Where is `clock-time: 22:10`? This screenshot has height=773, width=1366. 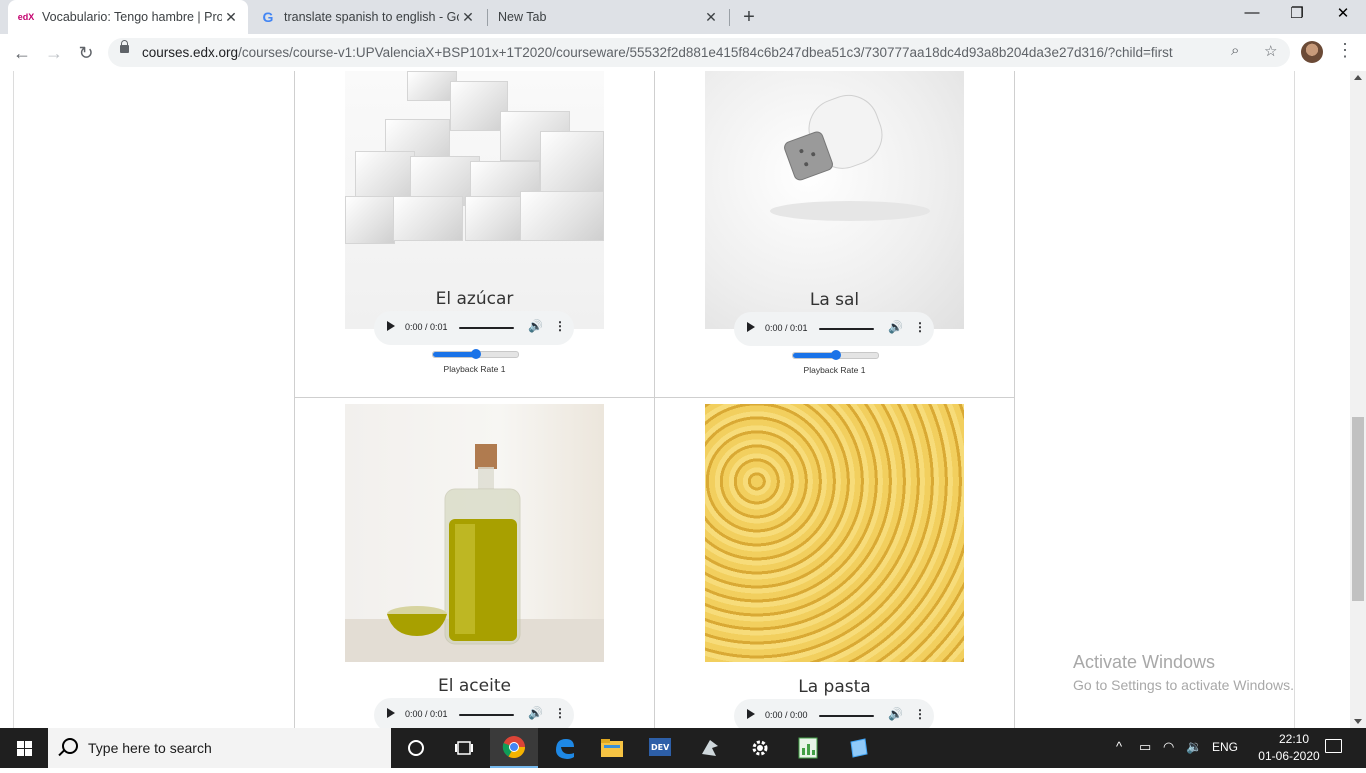 clock-time: 22:10 is located at coordinates (1294, 739).